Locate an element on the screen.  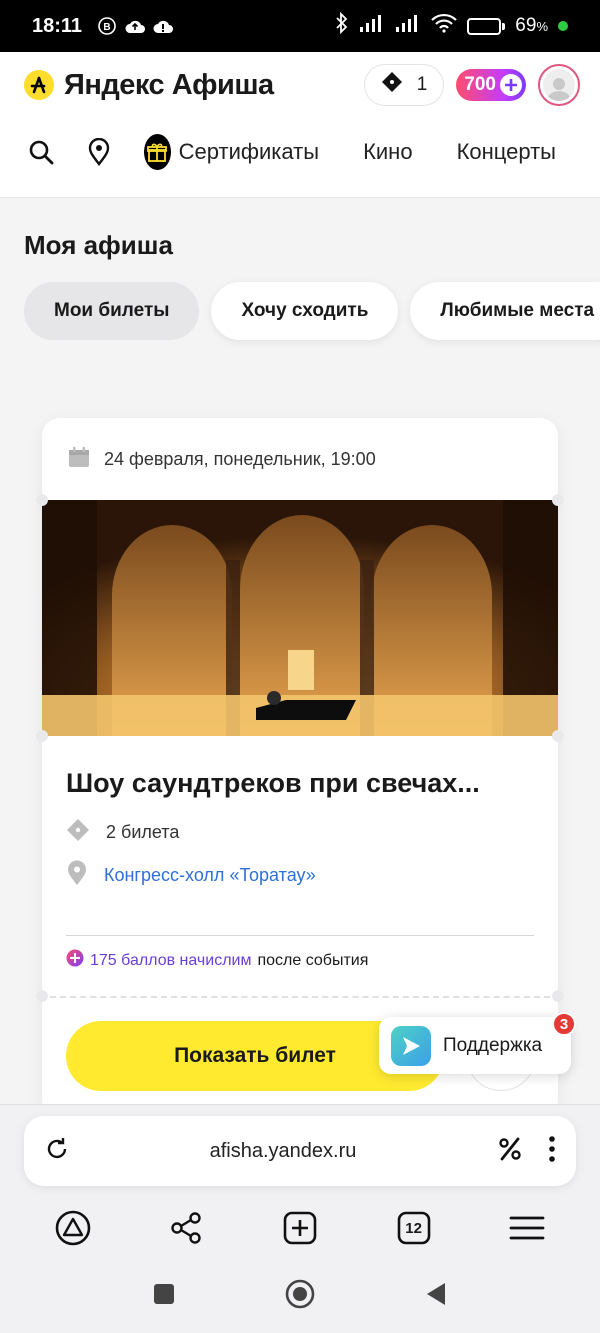
home-circle-icon is located at coordinates (300, 1296).